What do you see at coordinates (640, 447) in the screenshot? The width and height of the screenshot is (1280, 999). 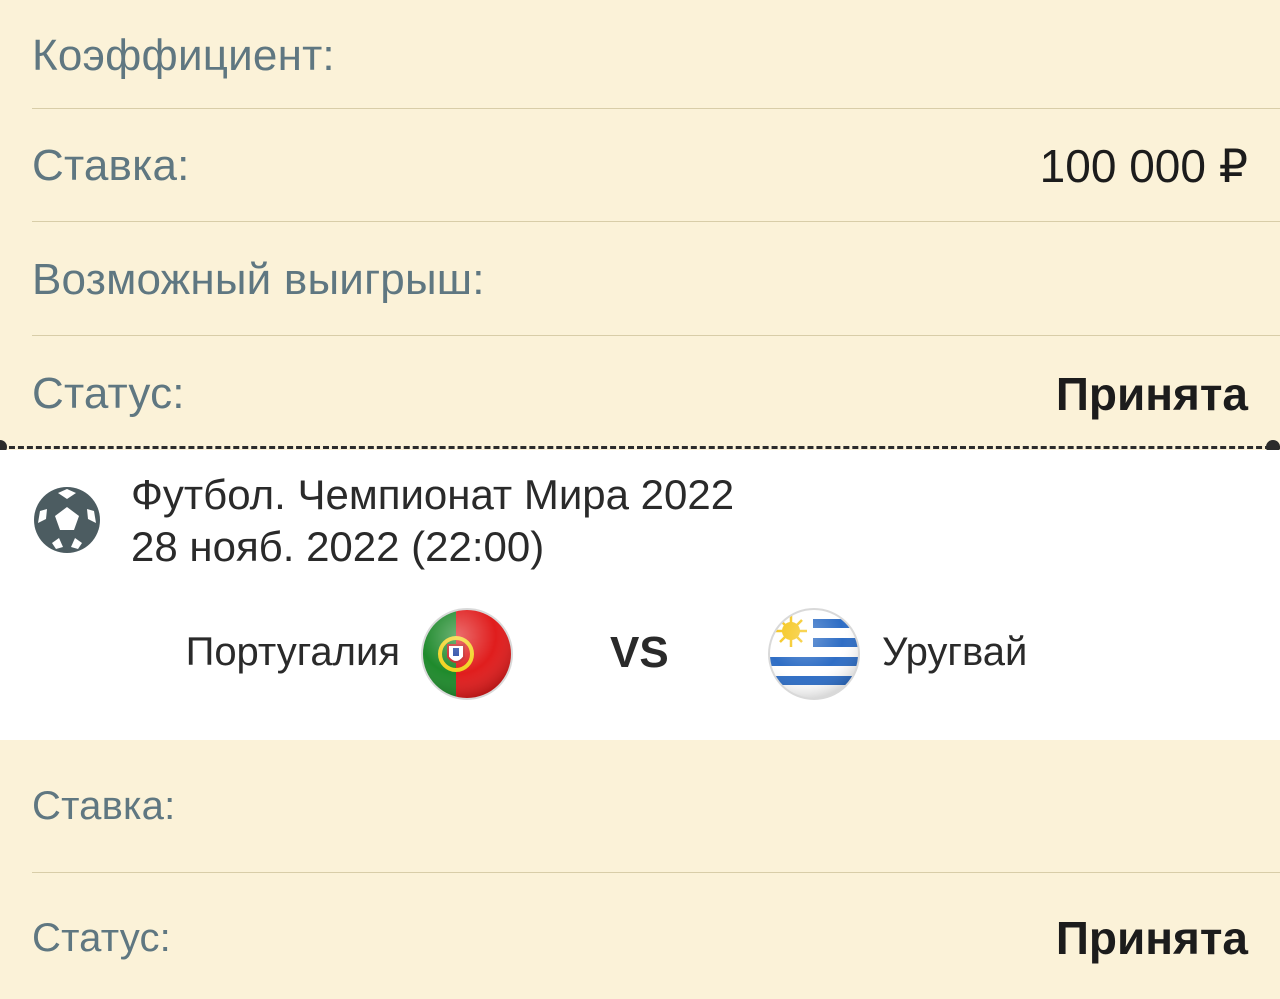 I see `ticket-perforation` at bounding box center [640, 447].